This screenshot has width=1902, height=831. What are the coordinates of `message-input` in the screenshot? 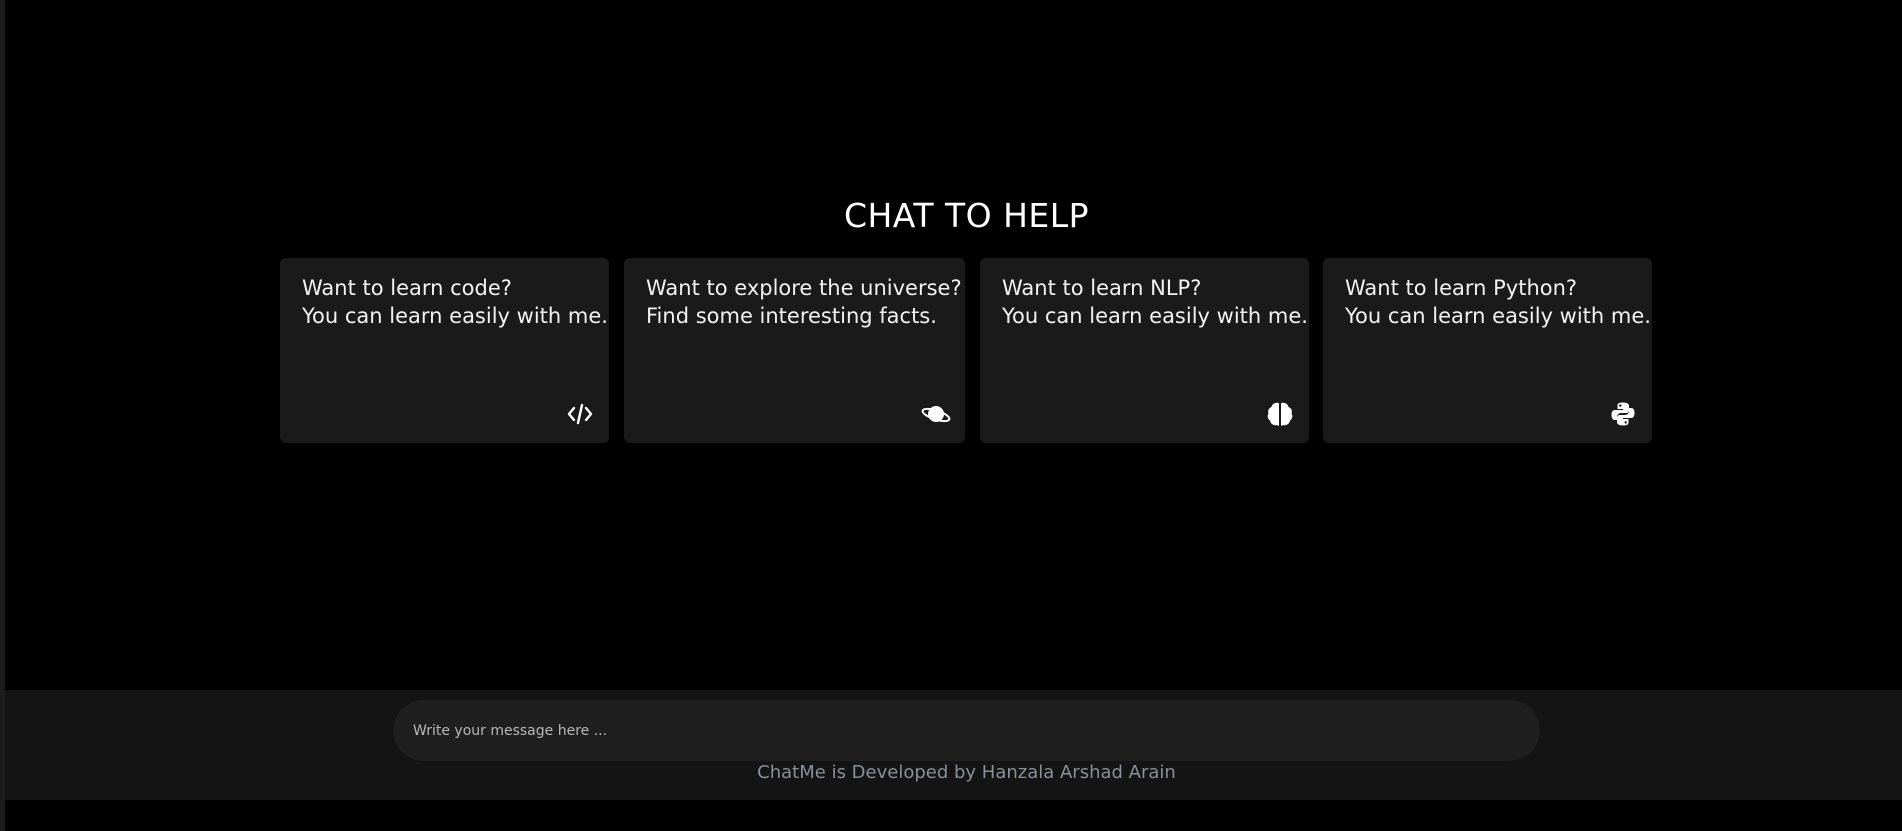 It's located at (966, 730).